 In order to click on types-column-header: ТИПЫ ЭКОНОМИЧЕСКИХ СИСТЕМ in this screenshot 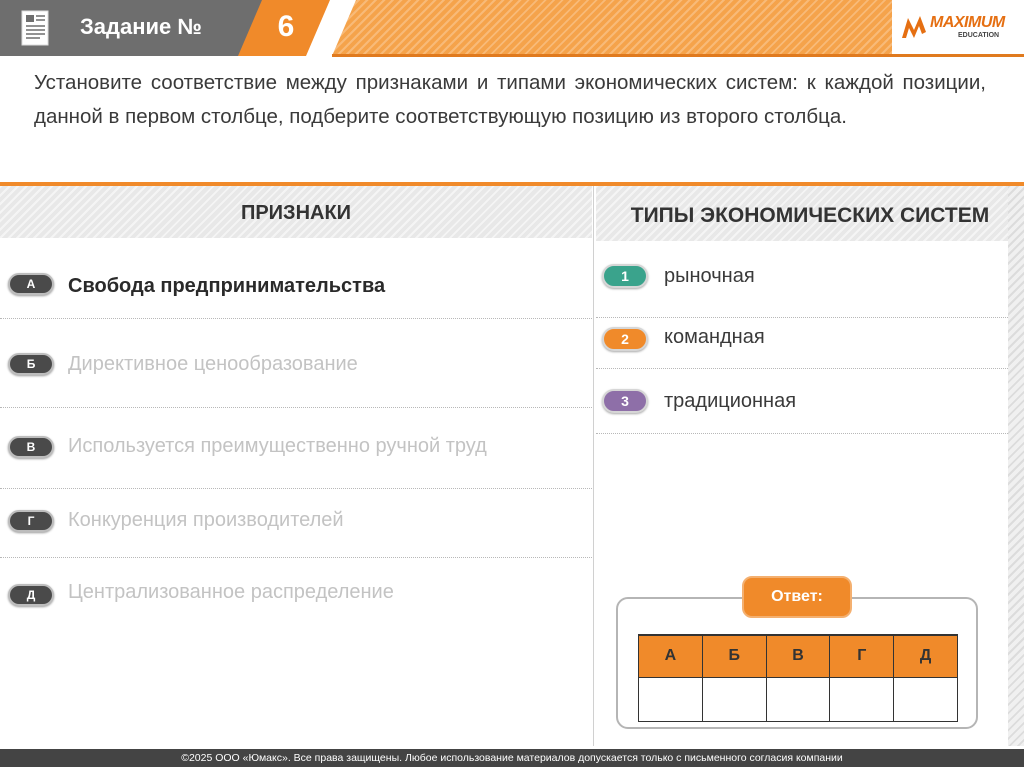, I will do `click(810, 213)`.